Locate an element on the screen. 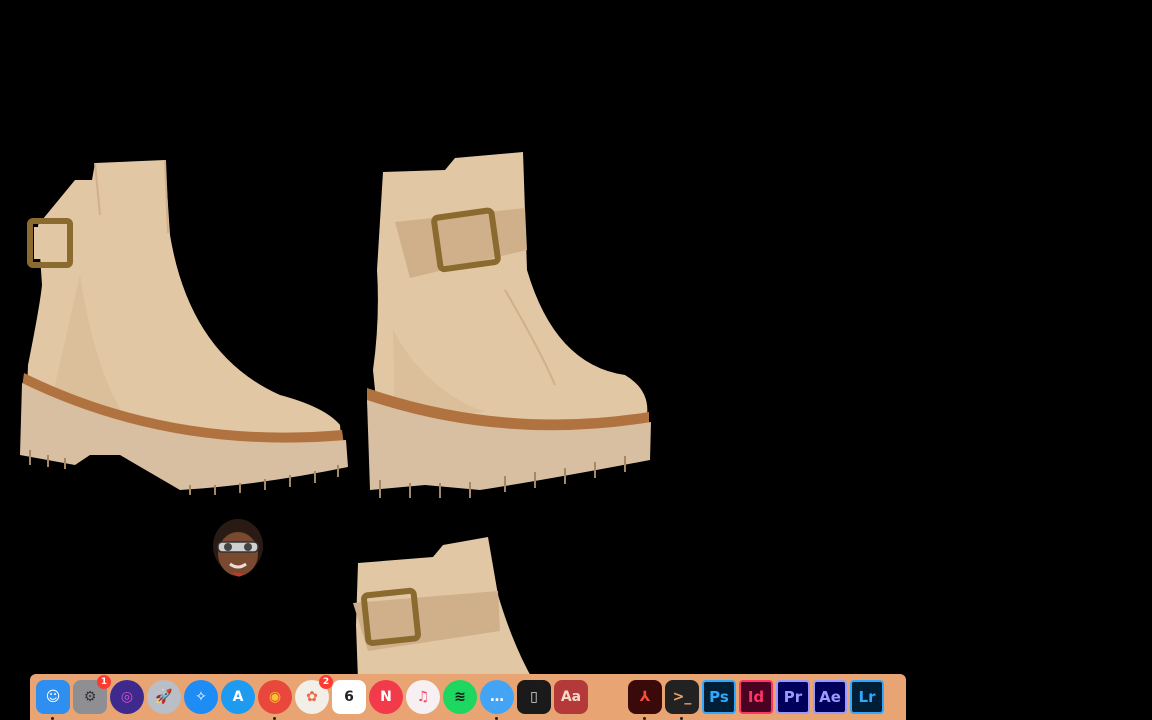 Image resolution: width=1152 pixels, height=720 pixels. photoshop-icon: Ps is located at coordinates (719, 697).